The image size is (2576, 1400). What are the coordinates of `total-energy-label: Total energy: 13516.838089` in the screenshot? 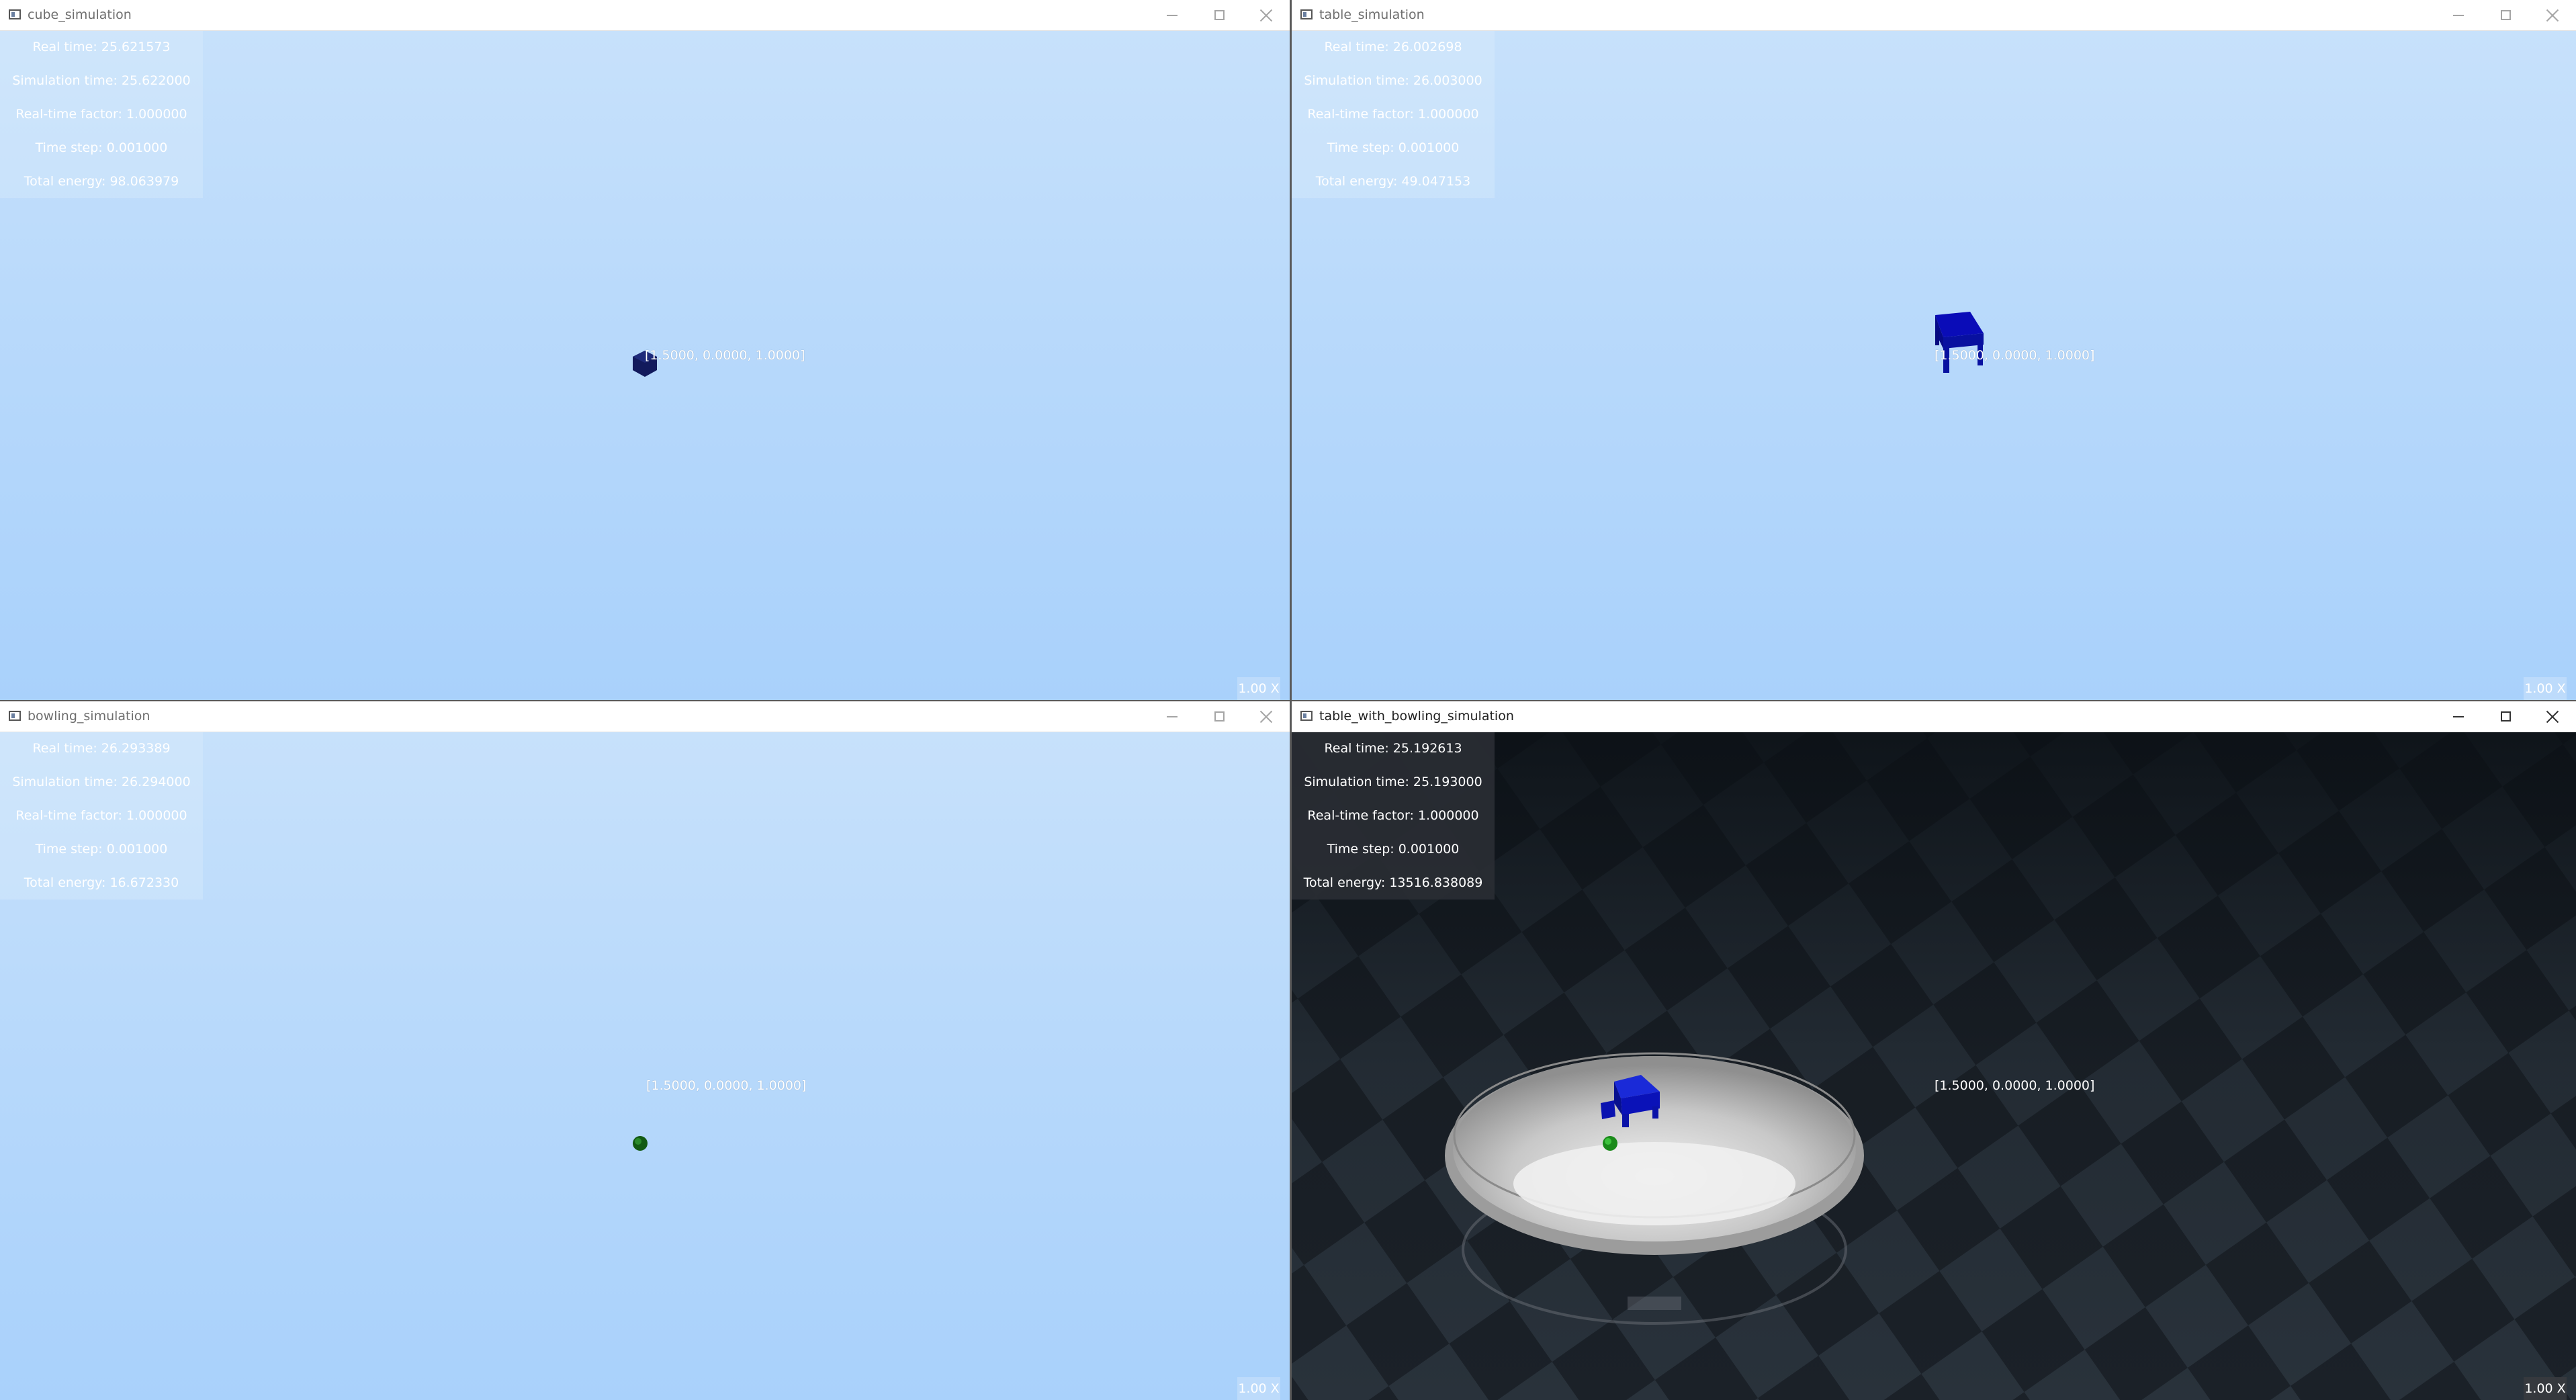 It's located at (1393, 883).